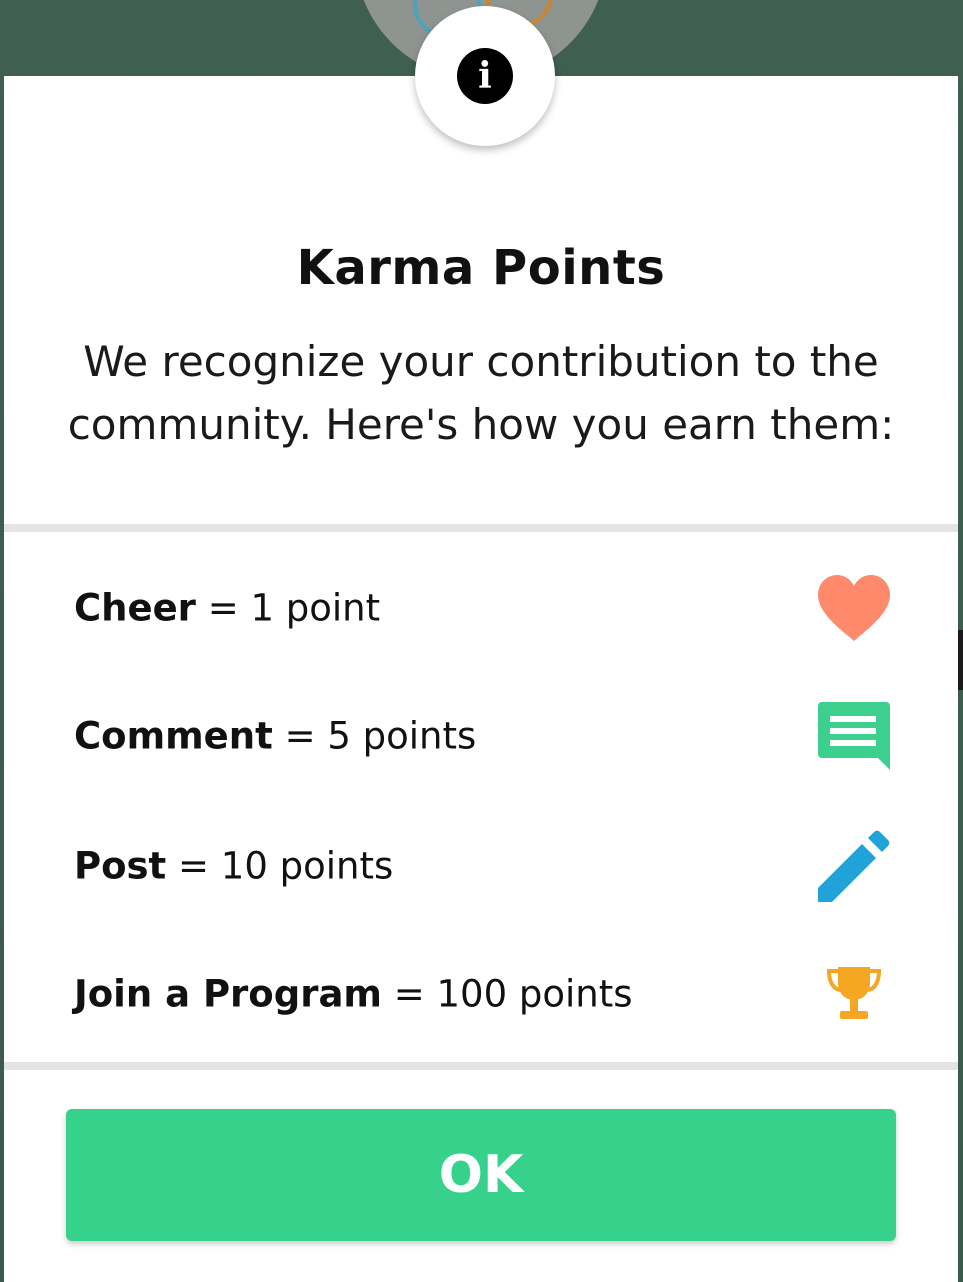  I want to click on ok-button: OK, so click(481, 1175).